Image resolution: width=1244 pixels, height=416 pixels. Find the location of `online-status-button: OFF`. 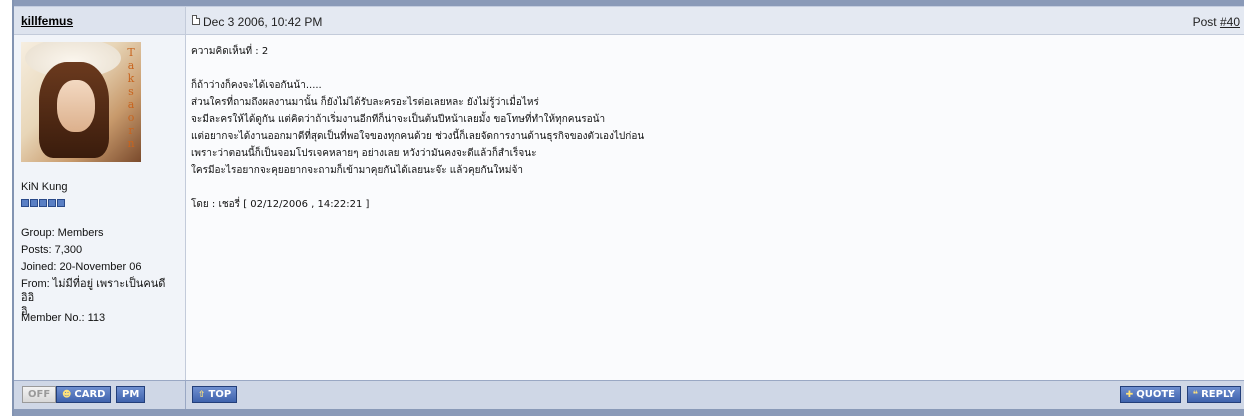

online-status-button: OFF is located at coordinates (39, 394).